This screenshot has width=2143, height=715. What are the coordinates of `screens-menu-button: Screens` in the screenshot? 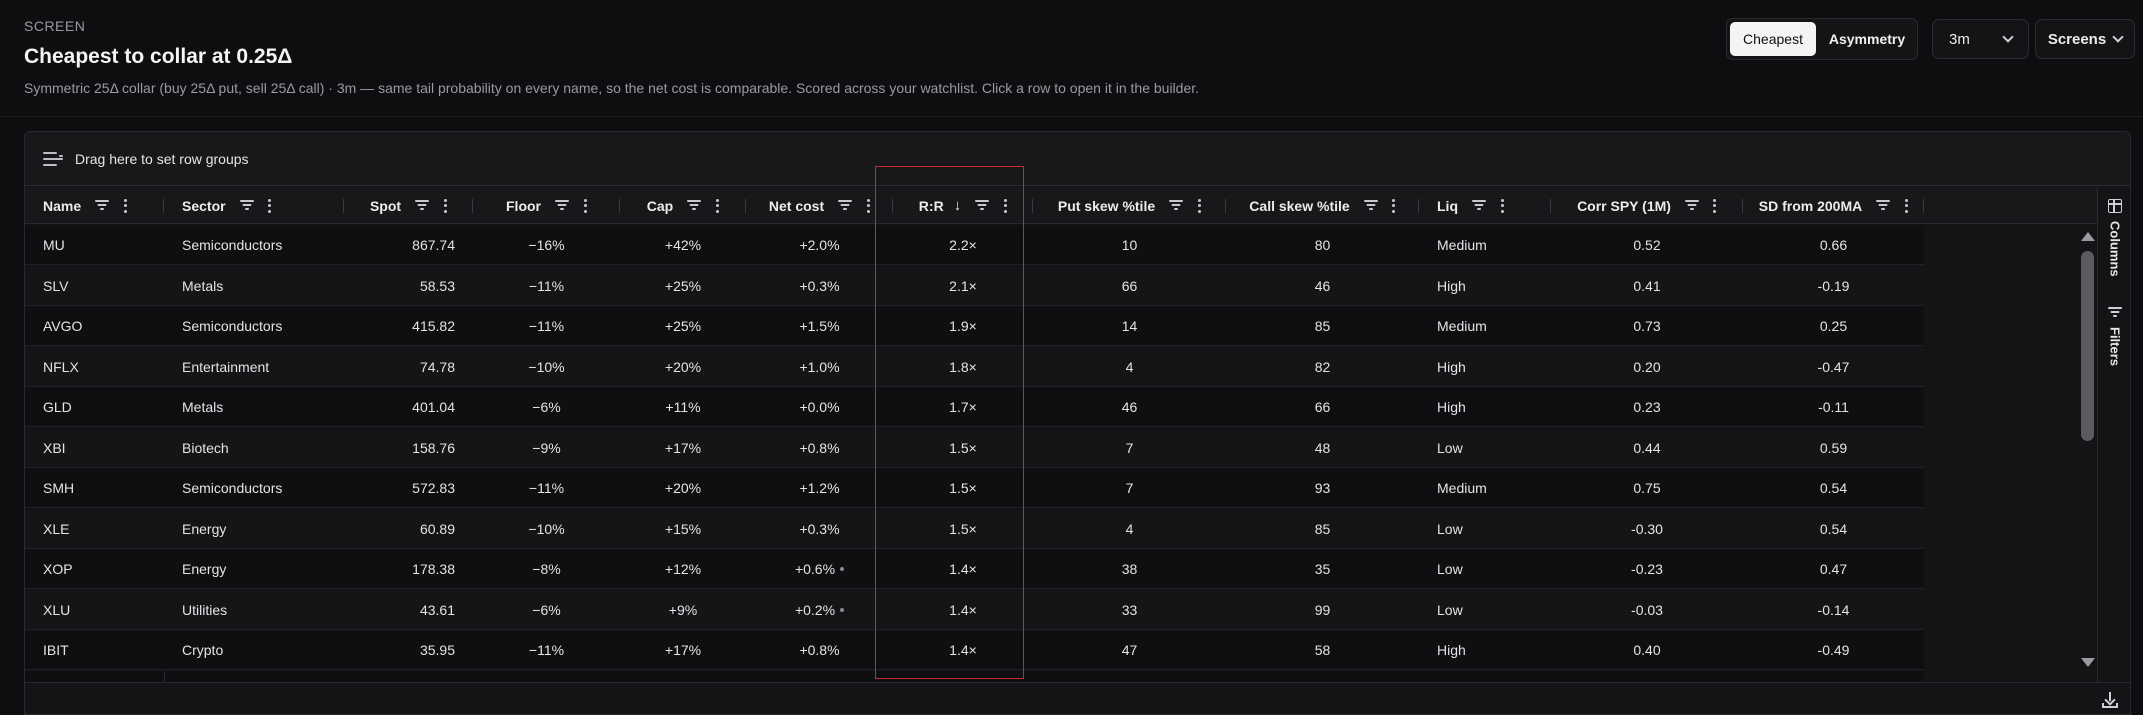 It's located at (2085, 39).